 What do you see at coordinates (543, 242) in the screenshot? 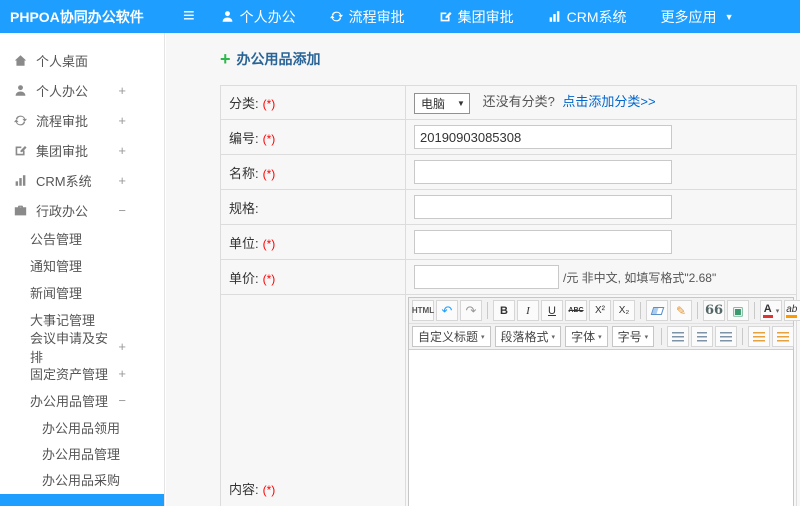
I see `unit-input` at bounding box center [543, 242].